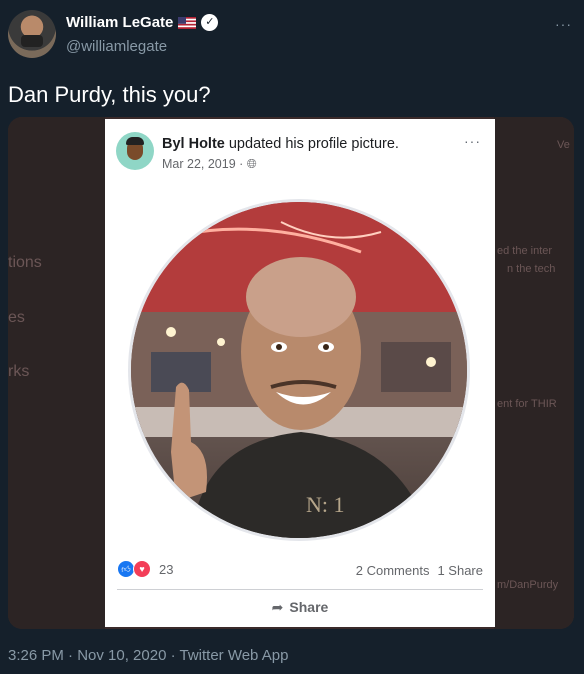  What do you see at coordinates (563, 145) in the screenshot?
I see `background-text: Ve` at bounding box center [563, 145].